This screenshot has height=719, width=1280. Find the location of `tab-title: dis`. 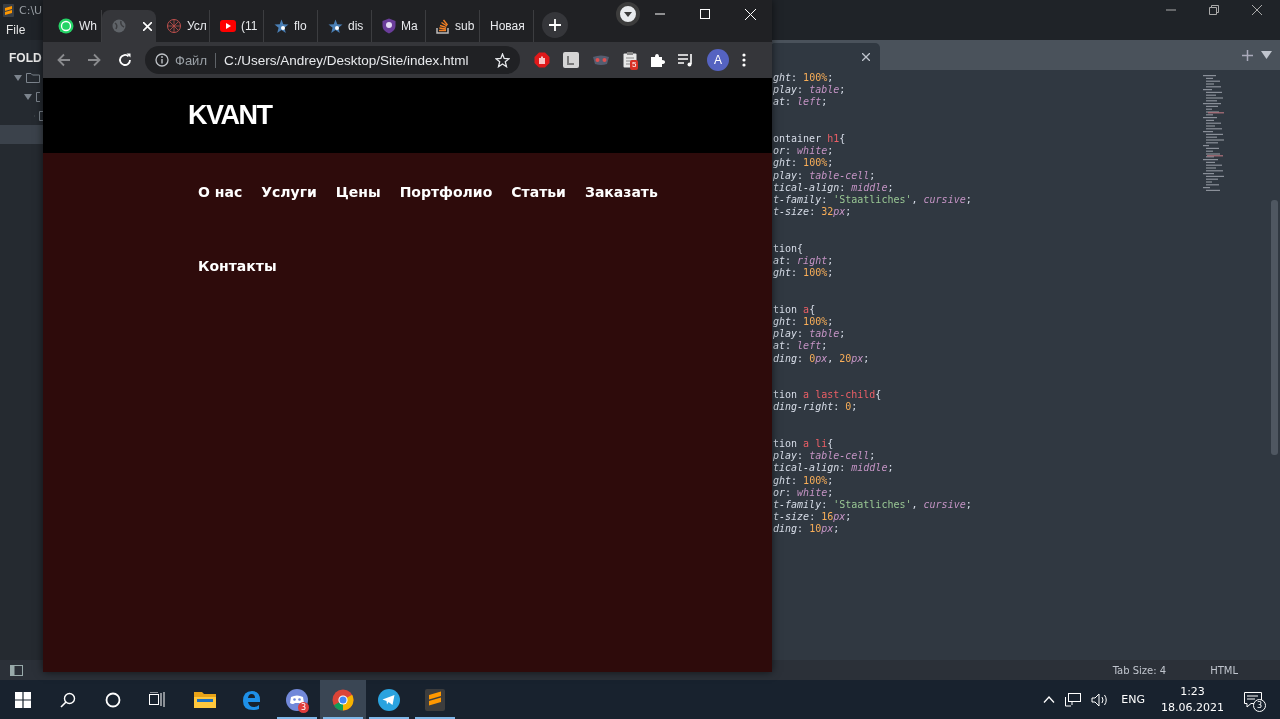

tab-title: dis is located at coordinates (356, 26).